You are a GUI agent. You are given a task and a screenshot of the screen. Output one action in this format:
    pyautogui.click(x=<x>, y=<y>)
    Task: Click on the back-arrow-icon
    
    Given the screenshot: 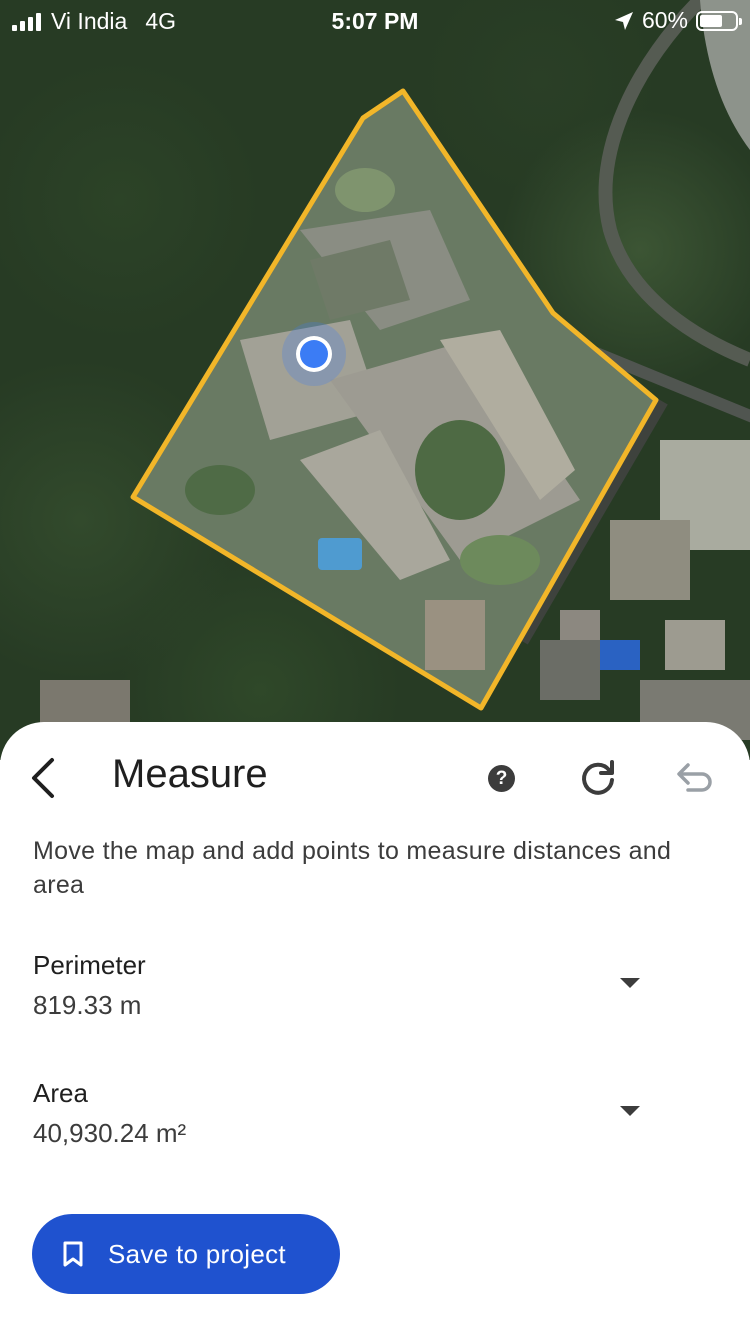 What is the action you would take?
    pyautogui.click(x=46, y=778)
    